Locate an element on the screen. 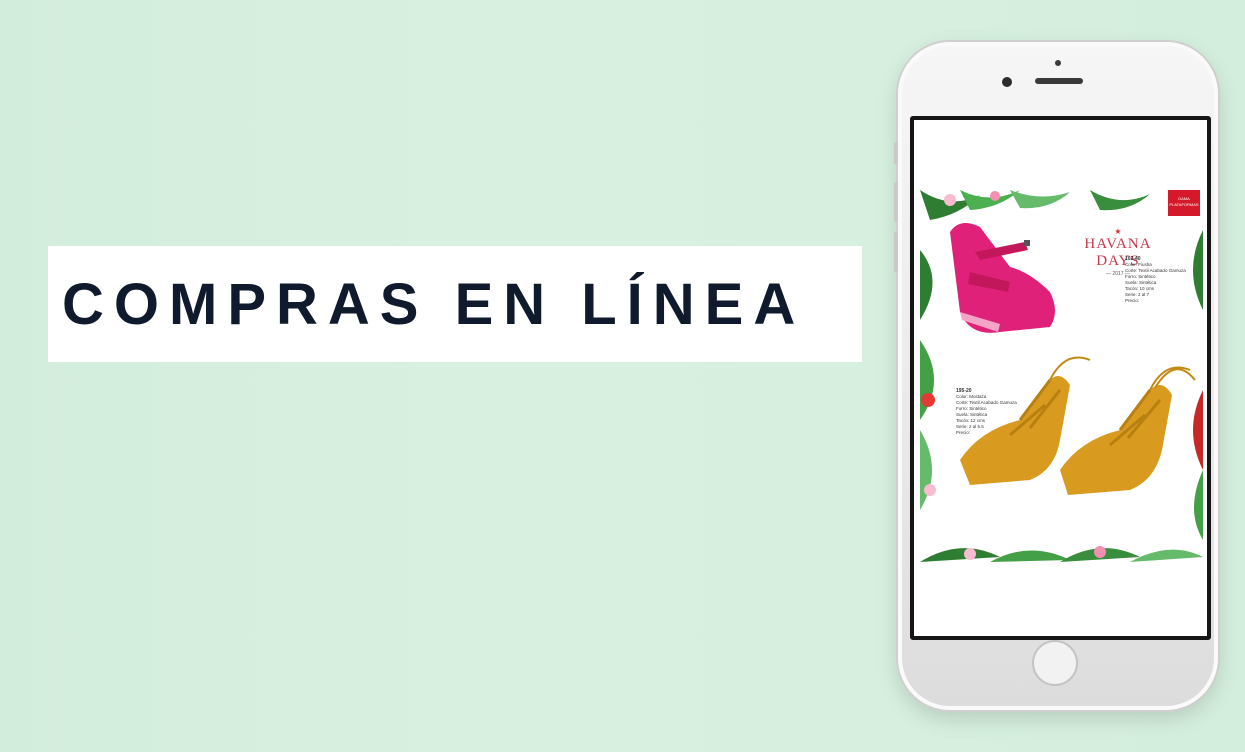 The width and height of the screenshot is (1245, 752). front-camera is located at coordinates (1007, 82).